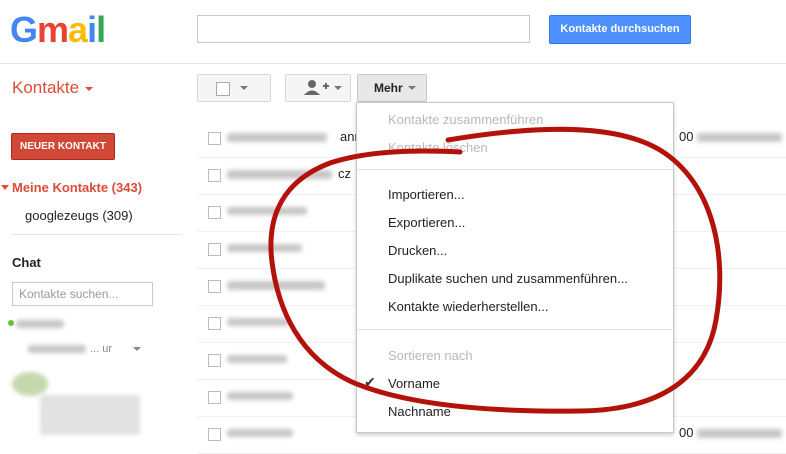 This screenshot has width=786, height=454. Describe the element at coordinates (11, 323) in the screenshot. I see `presence-dot-icon` at that location.